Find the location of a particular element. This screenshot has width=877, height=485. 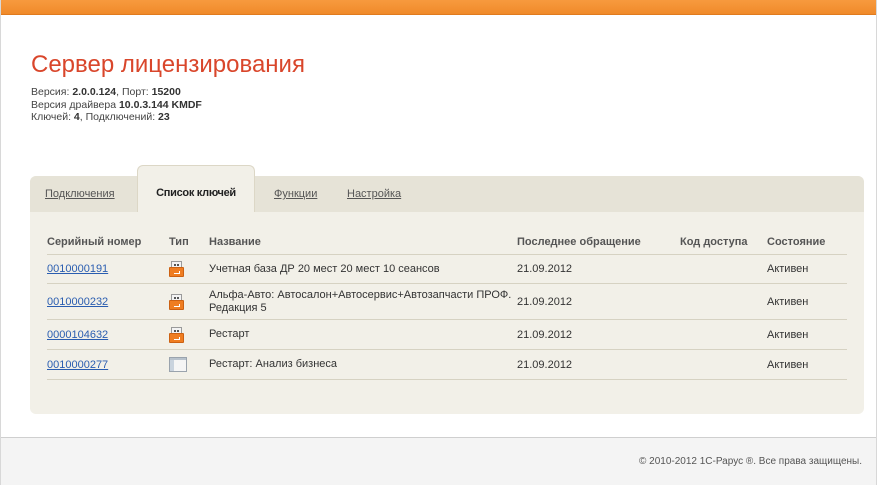

column-header-type: Тип is located at coordinates (189, 242).